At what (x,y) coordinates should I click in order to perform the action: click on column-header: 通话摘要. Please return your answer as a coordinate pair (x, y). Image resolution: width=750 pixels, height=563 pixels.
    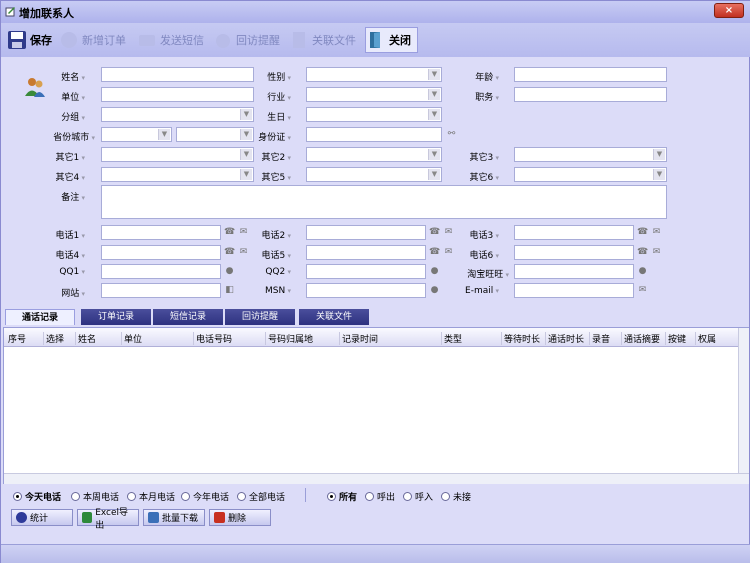
    Looking at the image, I should click on (645, 338).